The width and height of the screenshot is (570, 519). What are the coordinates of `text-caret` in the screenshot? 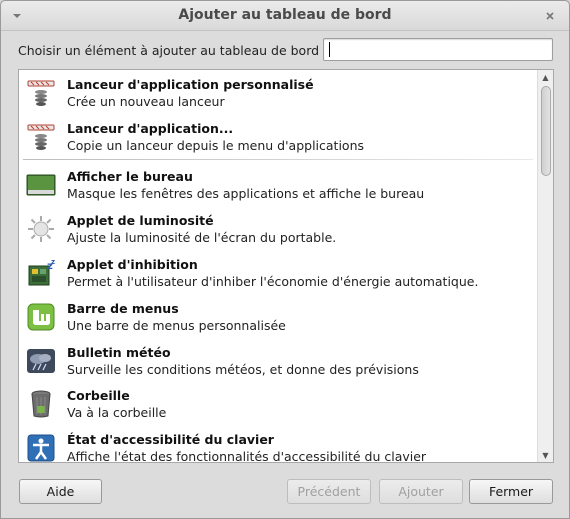 It's located at (329, 49).